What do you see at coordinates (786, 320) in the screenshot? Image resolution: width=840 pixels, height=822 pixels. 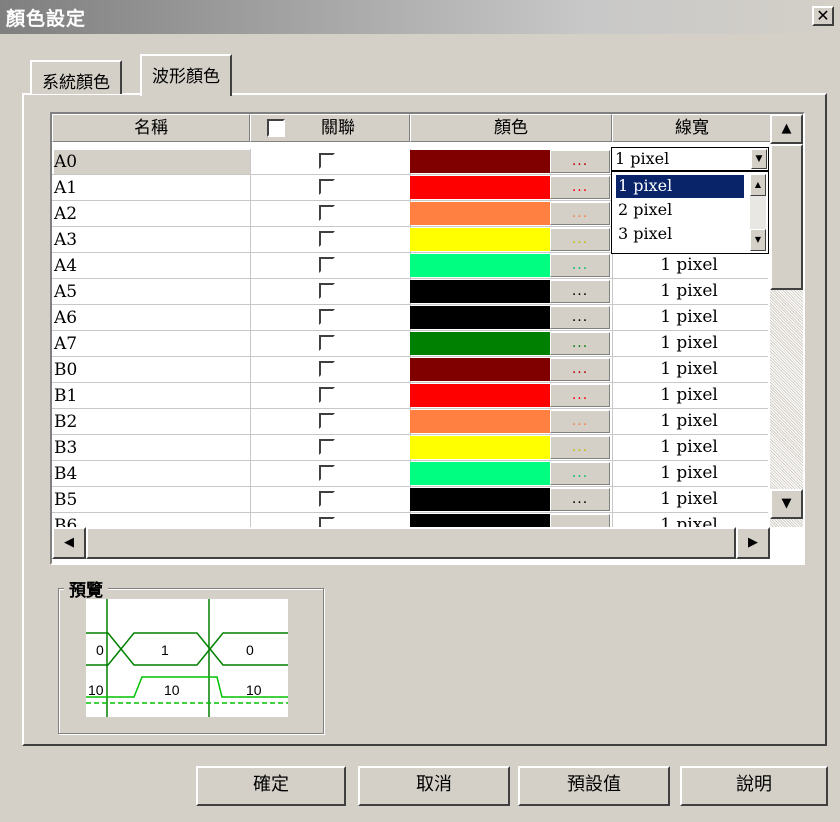 I see `grid-vertical-scrollbar: ▲ ▼` at bounding box center [786, 320].